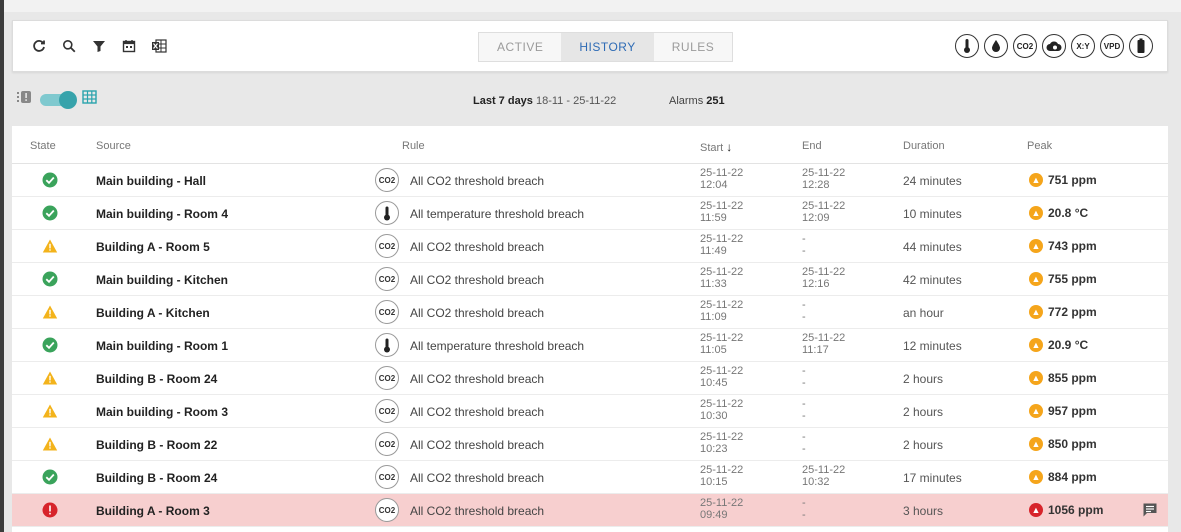  I want to click on cloud-sensor-icon, so click(1054, 46).